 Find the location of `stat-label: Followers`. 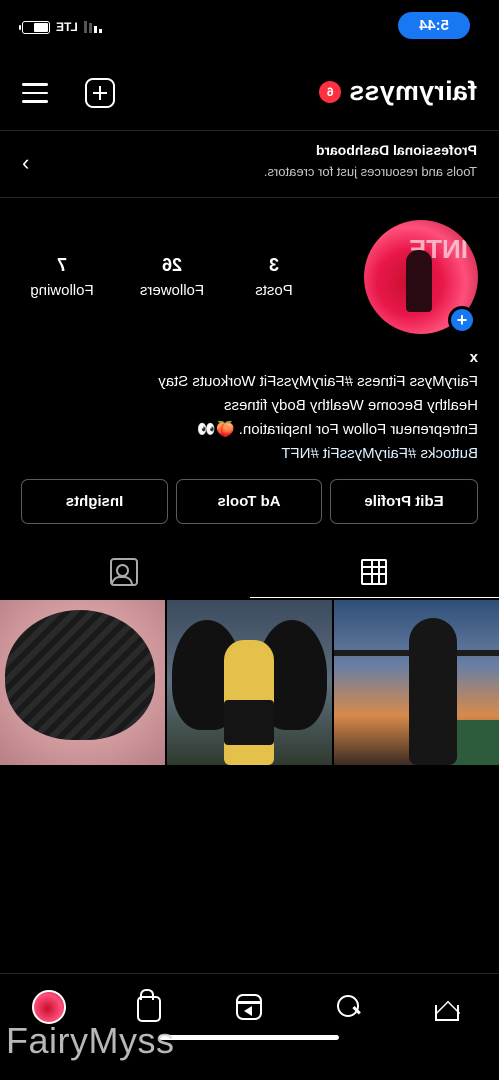

stat-label: Followers is located at coordinates (172, 290).